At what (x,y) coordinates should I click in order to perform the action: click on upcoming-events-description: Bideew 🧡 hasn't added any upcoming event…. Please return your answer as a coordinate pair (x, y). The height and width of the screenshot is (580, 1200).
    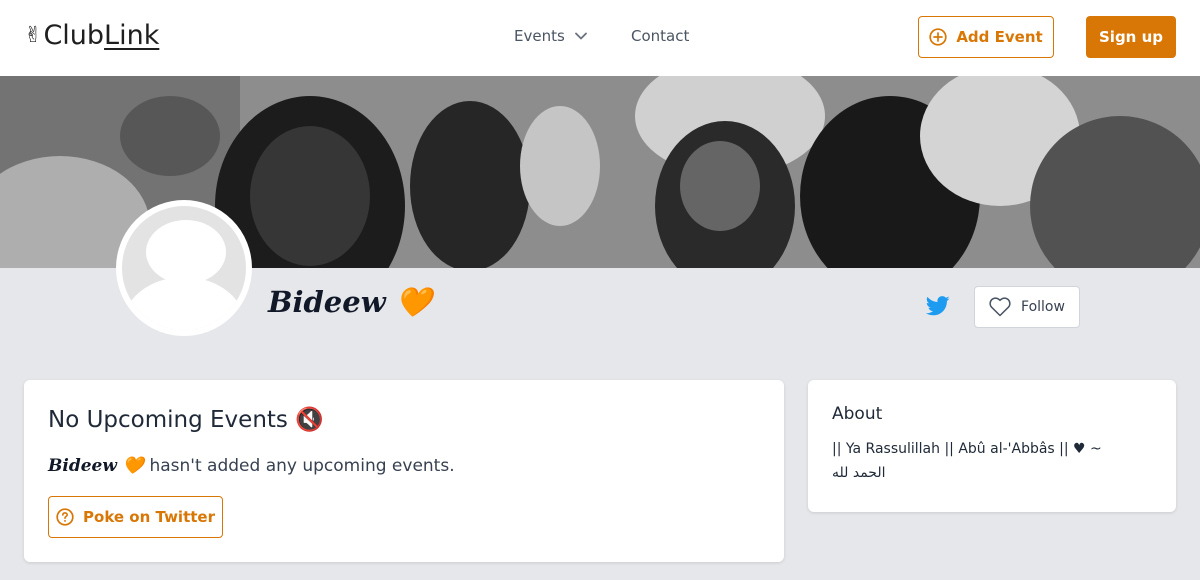
    Looking at the image, I should click on (251, 466).